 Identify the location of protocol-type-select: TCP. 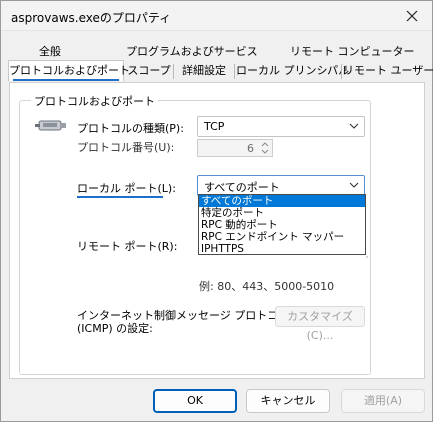
(281, 126).